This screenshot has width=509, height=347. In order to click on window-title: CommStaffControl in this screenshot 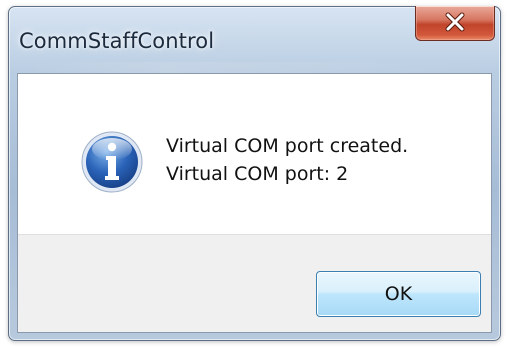, I will do `click(117, 41)`.